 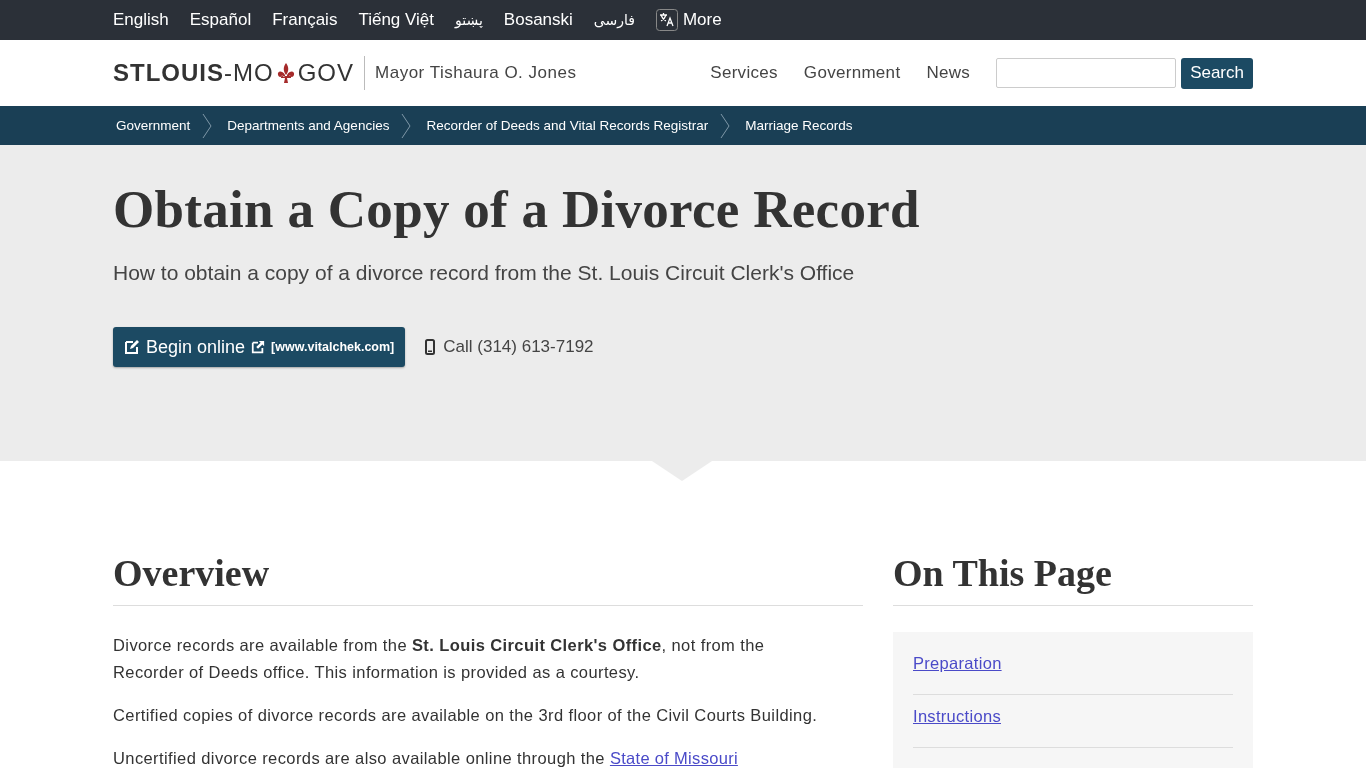 I want to click on state-link: State of Missouri, so click(x=673, y=758).